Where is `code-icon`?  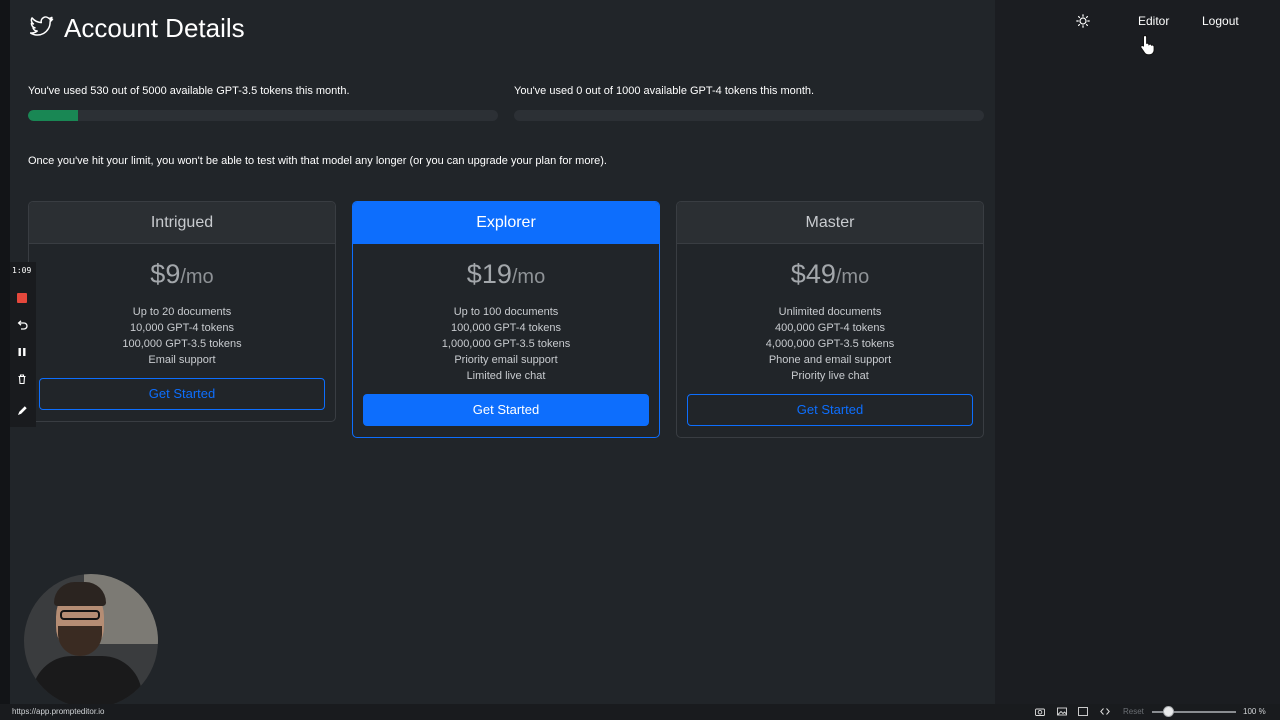 code-icon is located at coordinates (1105, 711).